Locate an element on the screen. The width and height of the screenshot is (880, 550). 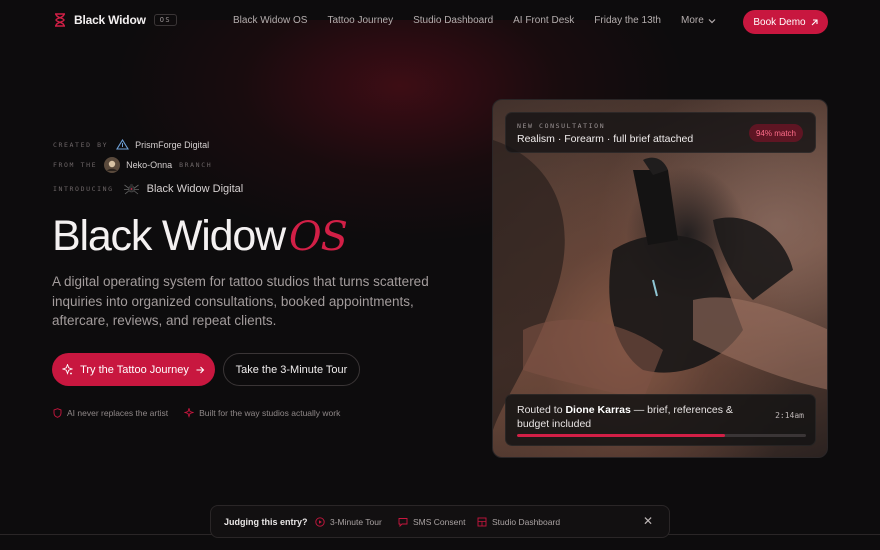
hero-title-text: Black Widow is located at coordinates (169, 236).